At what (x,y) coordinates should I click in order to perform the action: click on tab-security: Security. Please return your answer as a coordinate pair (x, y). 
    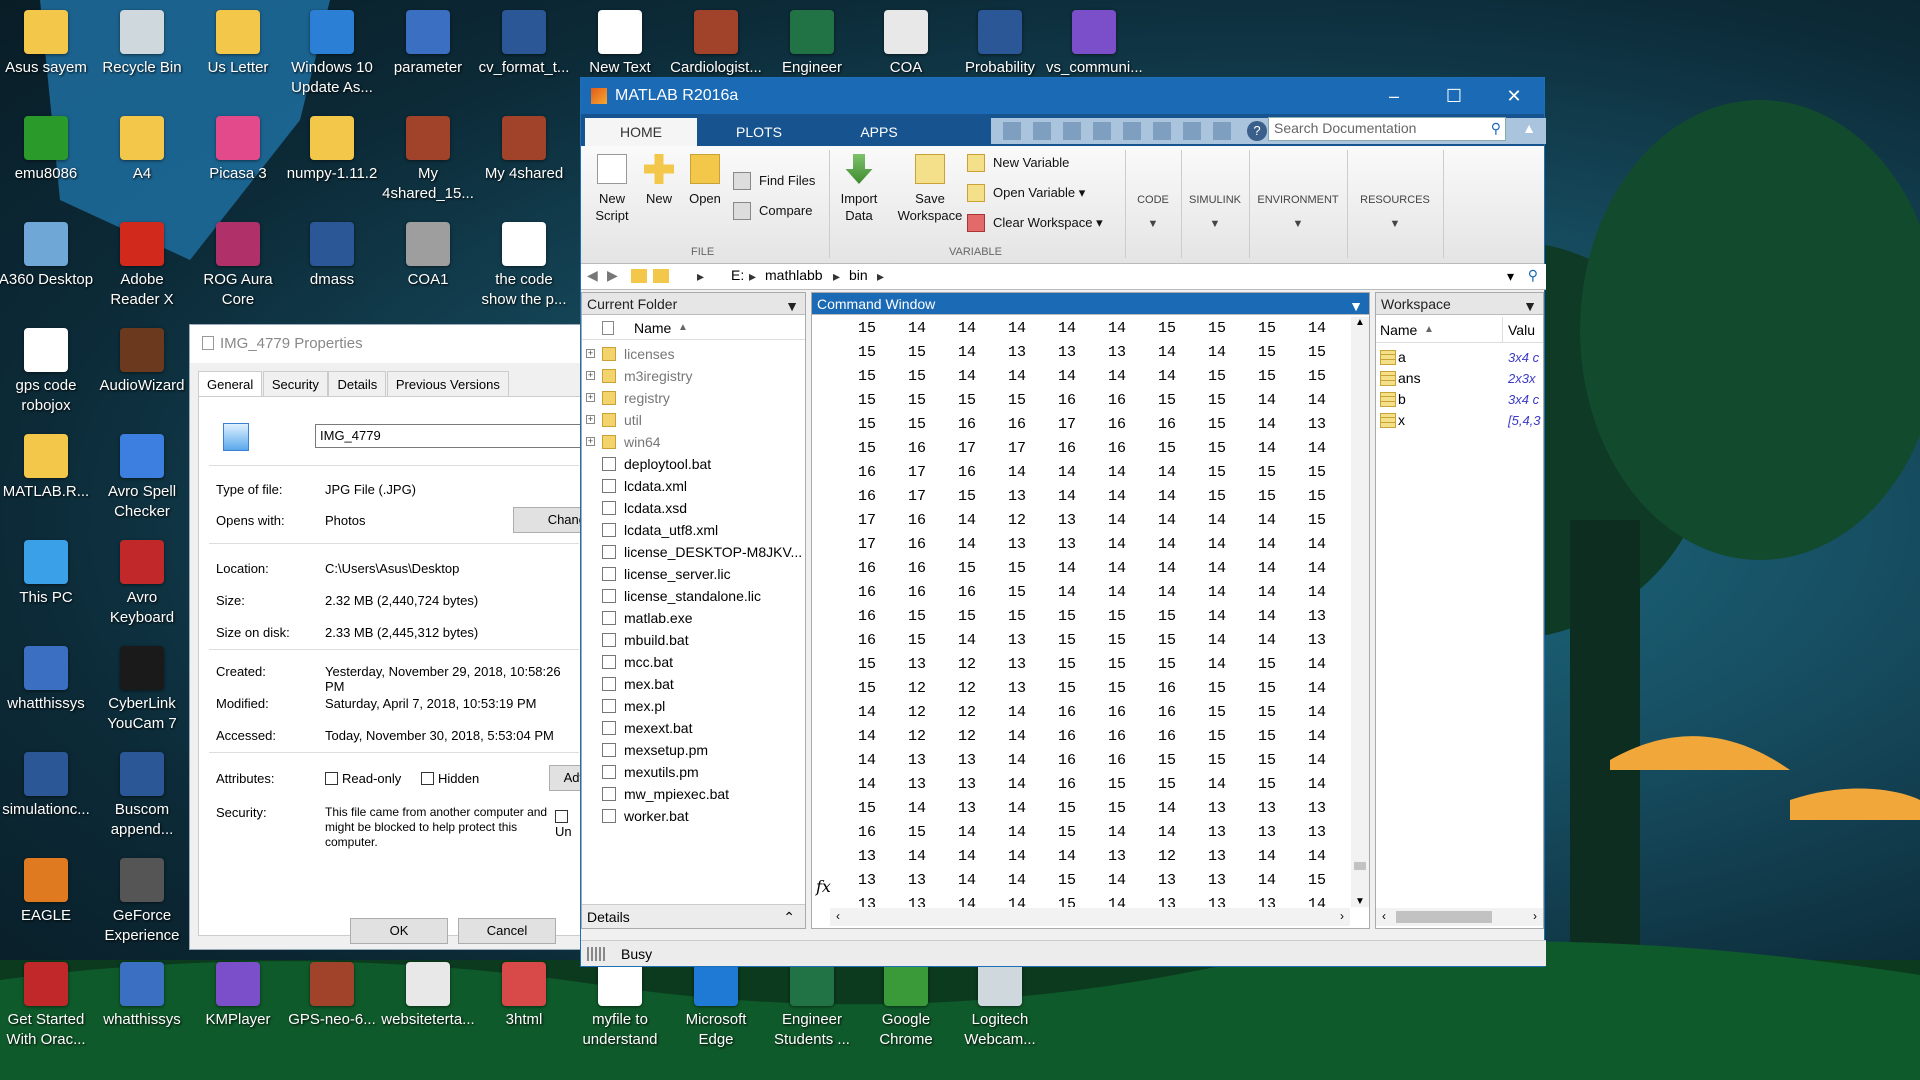
    Looking at the image, I should click on (295, 384).